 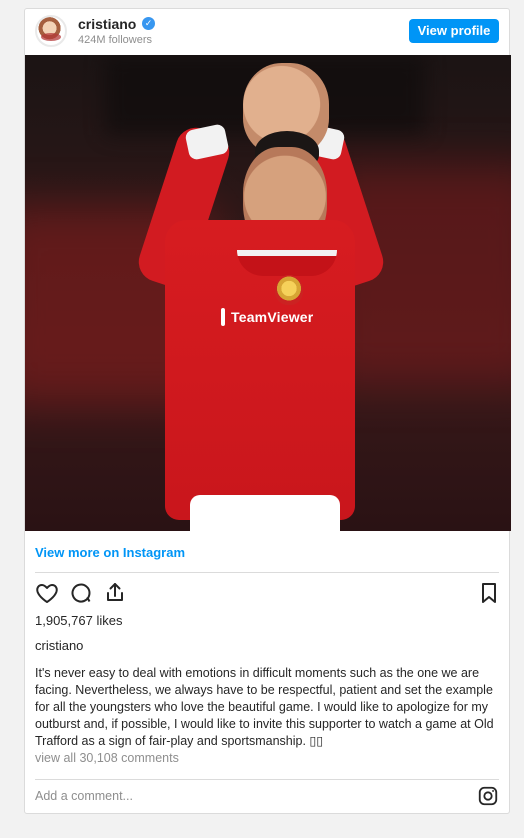 What do you see at coordinates (59, 645) in the screenshot?
I see `caption-username: cristiano` at bounding box center [59, 645].